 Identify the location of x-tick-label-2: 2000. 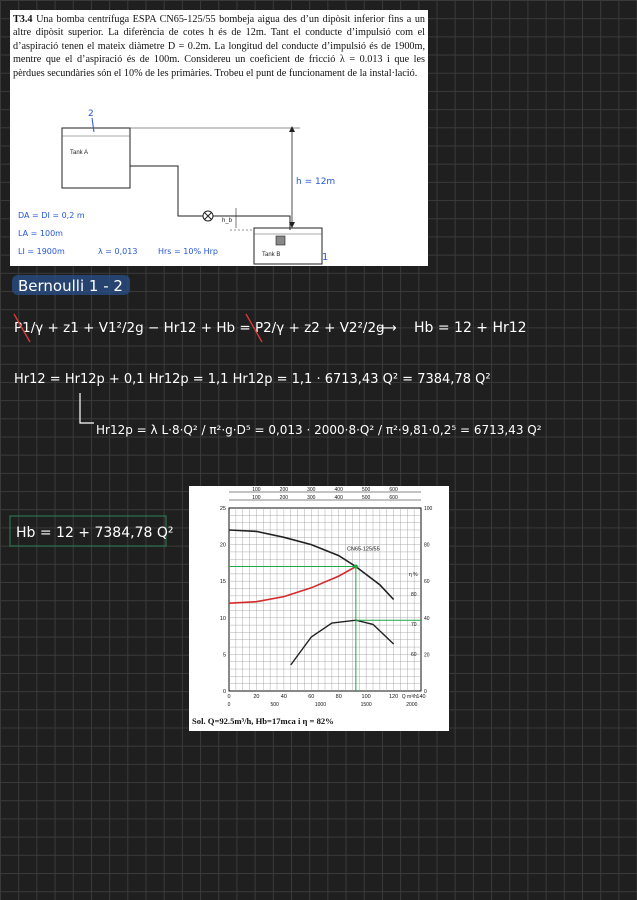
(411, 705).